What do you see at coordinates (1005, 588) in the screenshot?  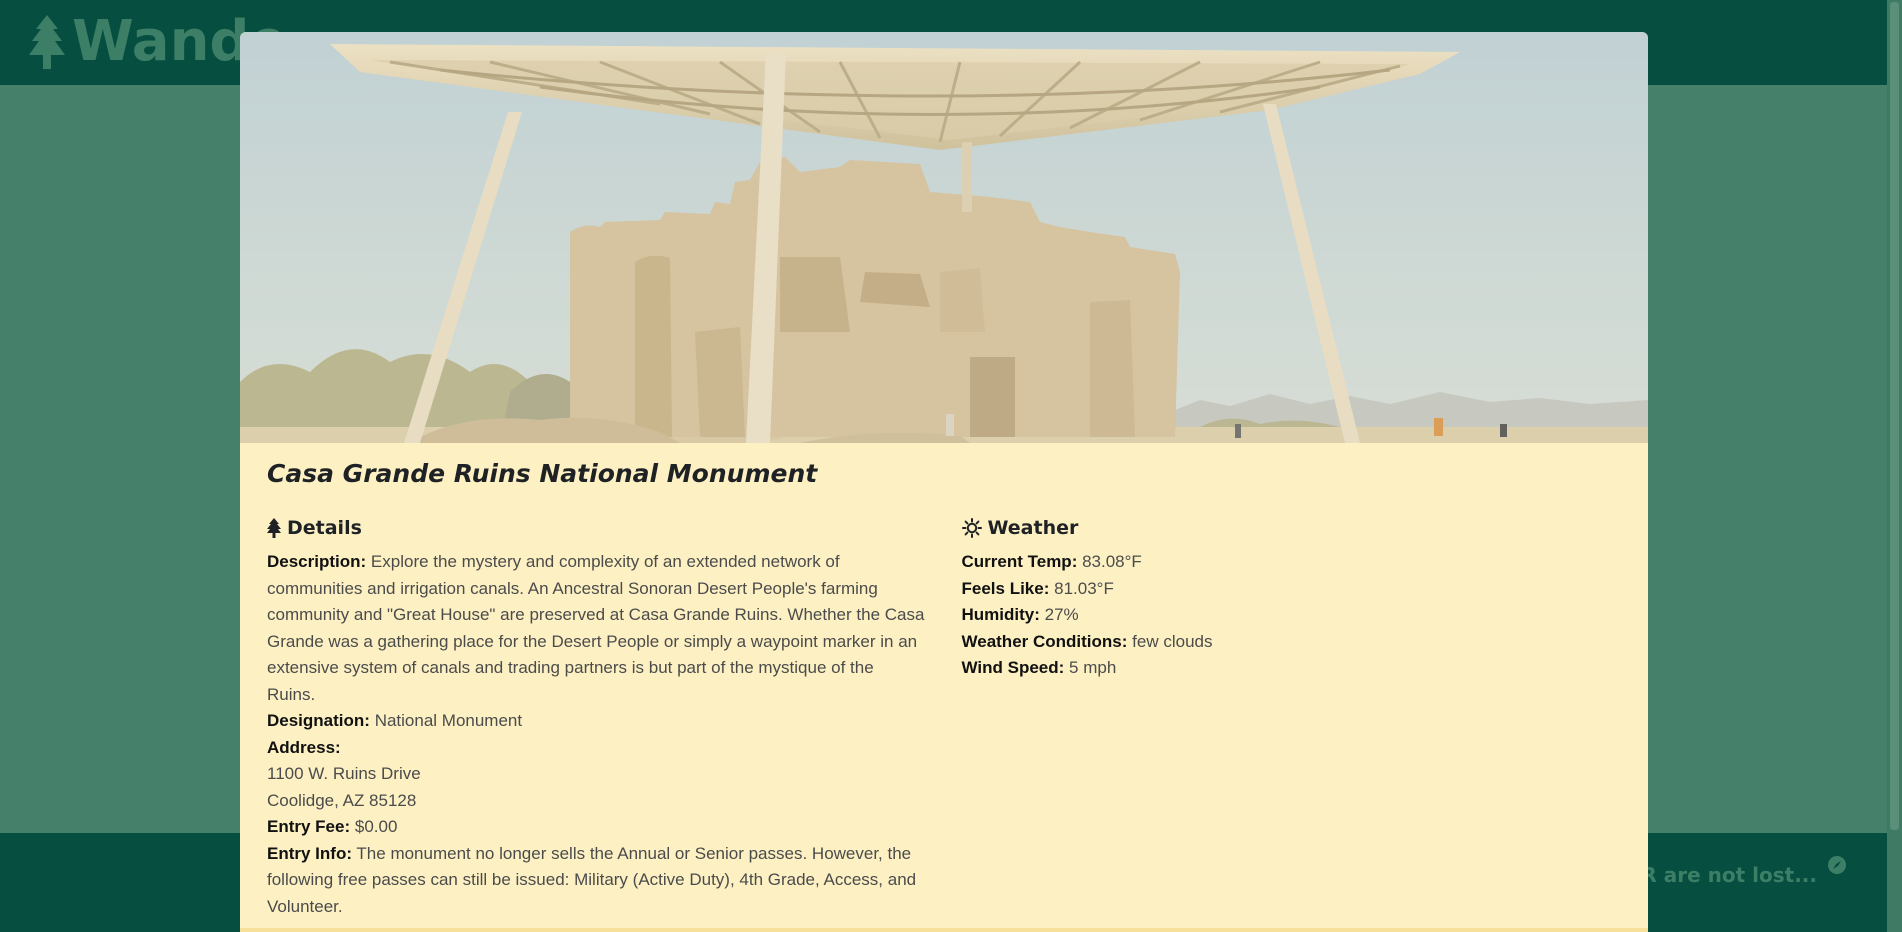 I see `feels-like-label: Feels Like:` at bounding box center [1005, 588].